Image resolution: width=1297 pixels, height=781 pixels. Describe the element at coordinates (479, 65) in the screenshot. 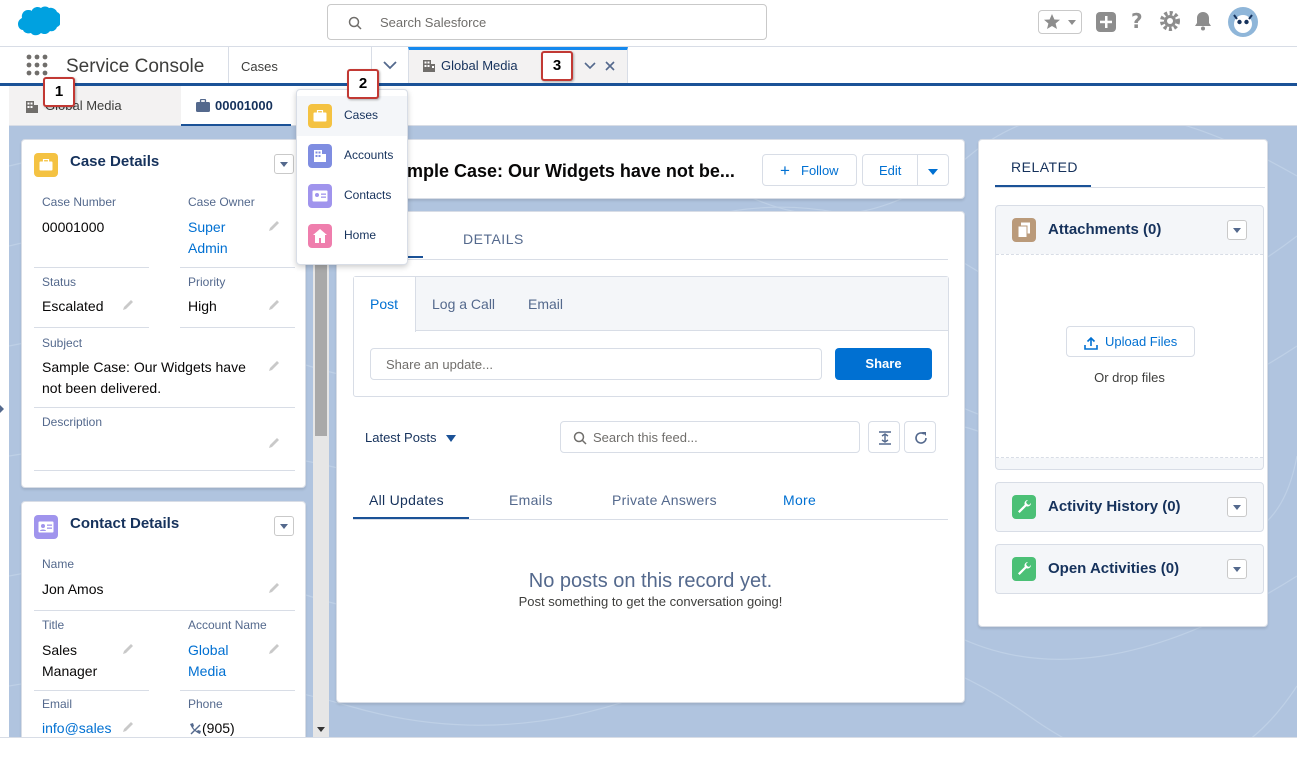

I see `workspace-tab-label: Global Media` at that location.